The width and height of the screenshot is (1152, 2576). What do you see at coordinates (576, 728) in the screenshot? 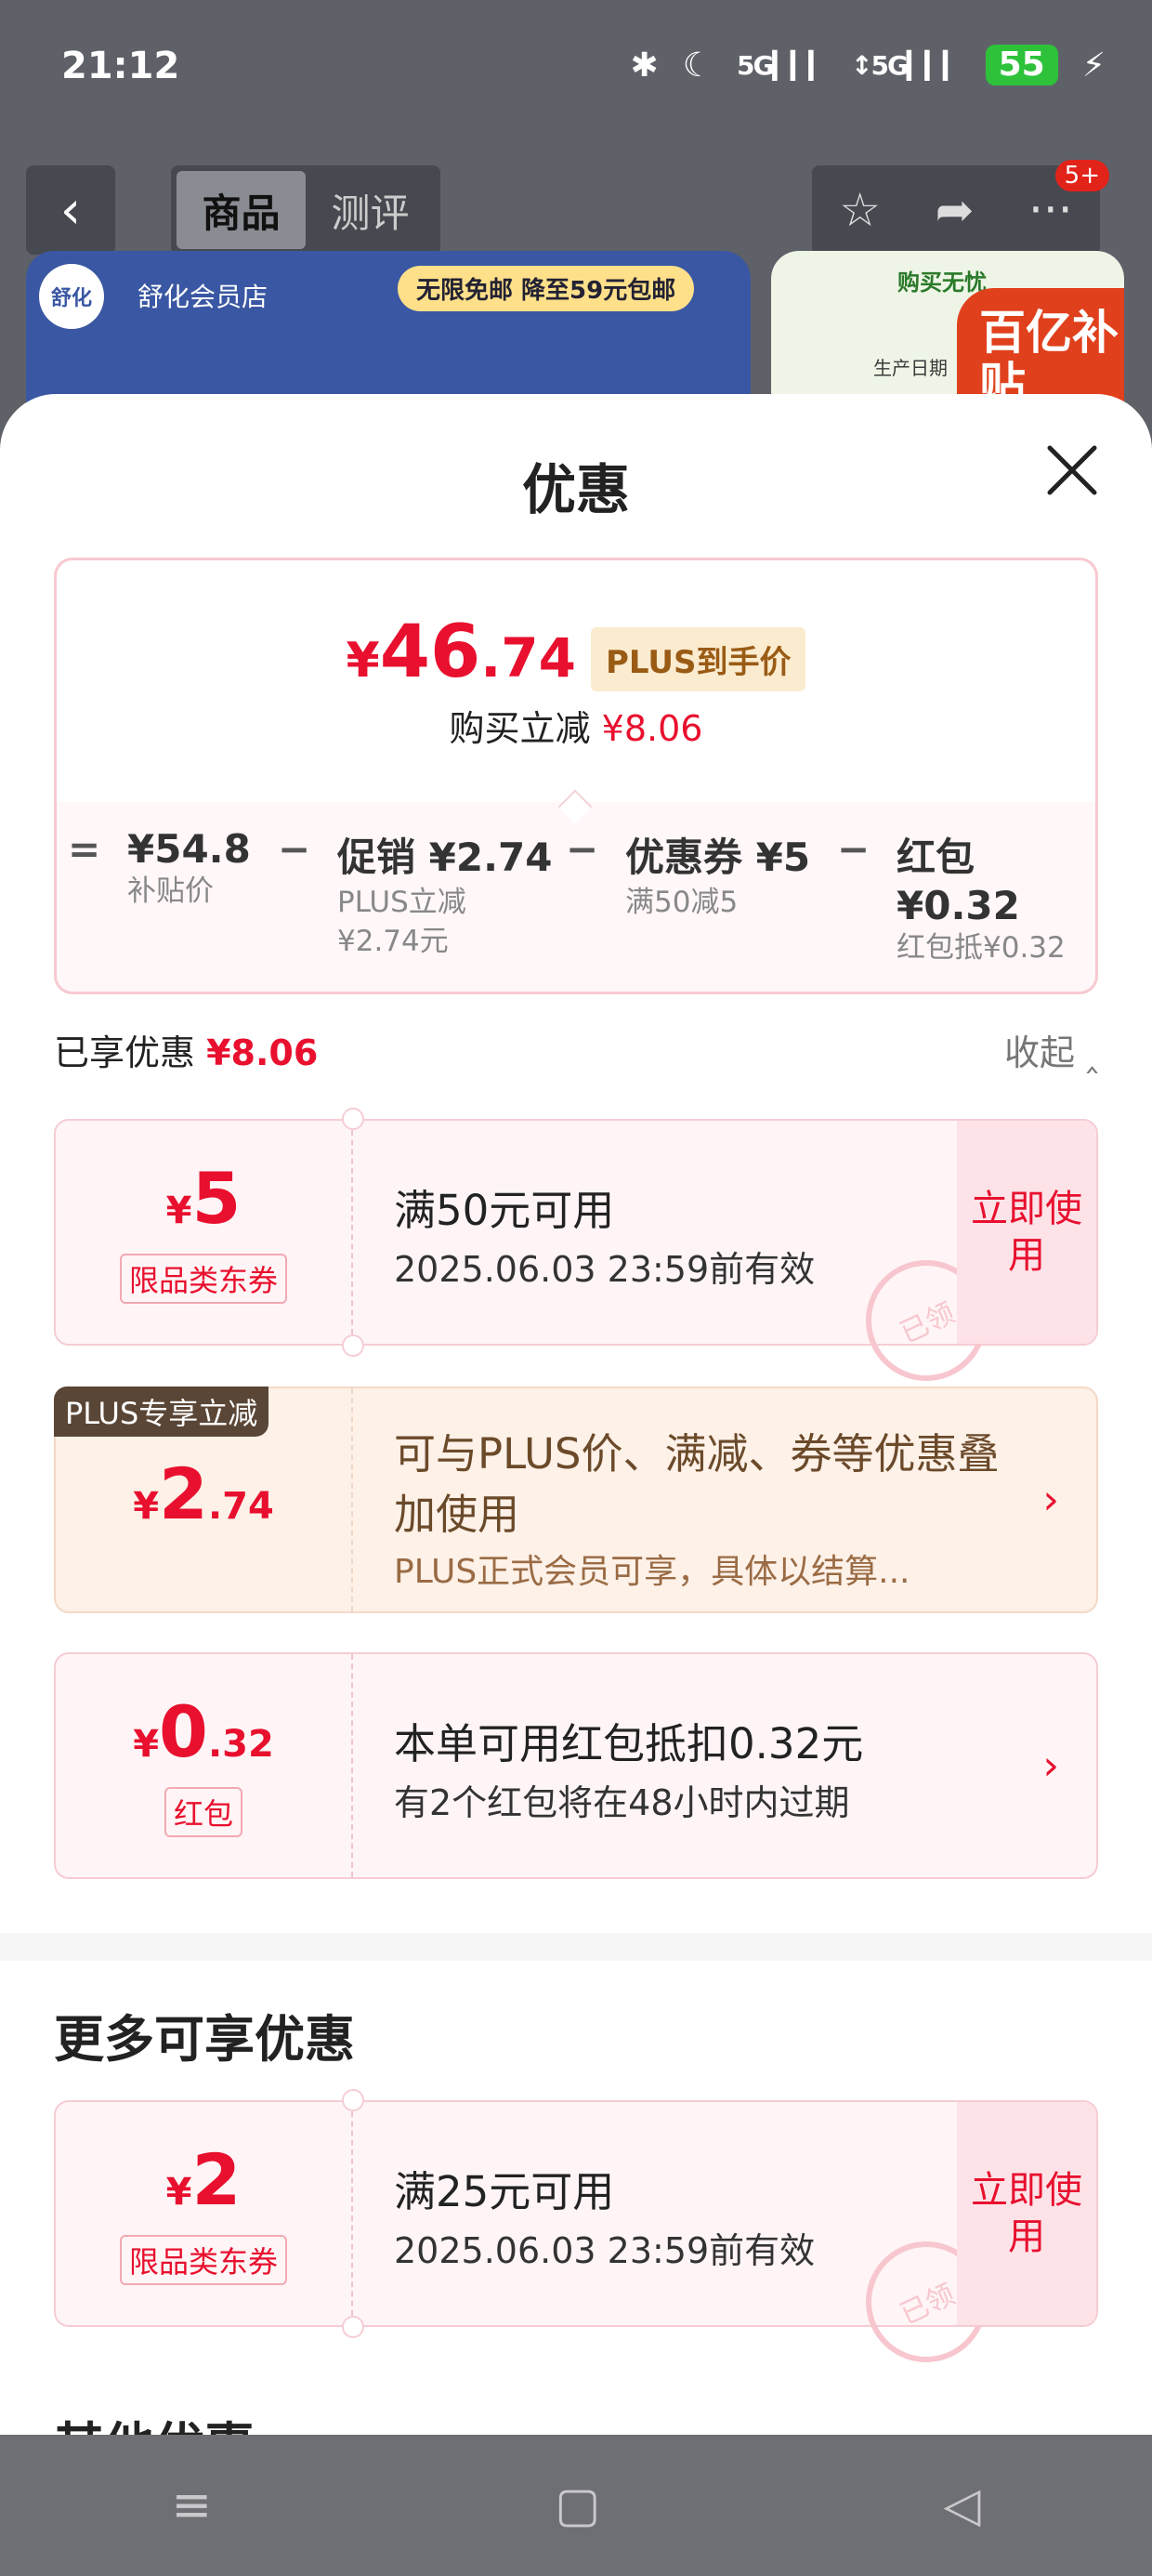
I see `instant-reduction: 购买立减 ¥8.06` at bounding box center [576, 728].